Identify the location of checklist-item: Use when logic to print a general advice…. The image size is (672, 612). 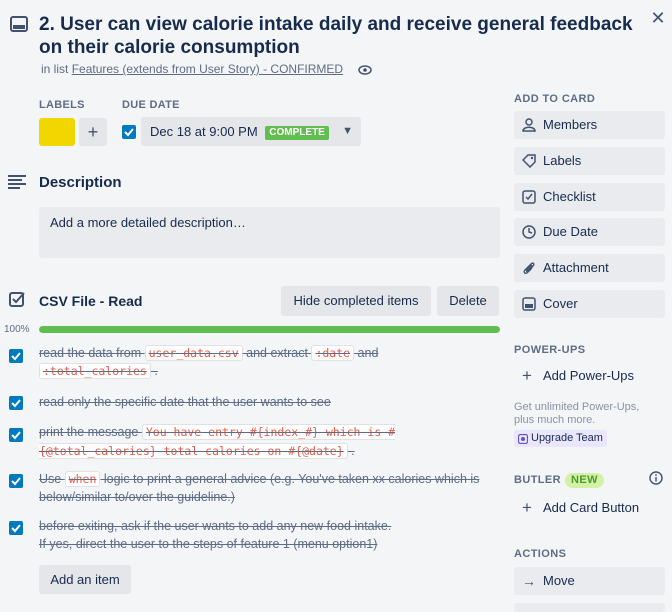
(269, 488).